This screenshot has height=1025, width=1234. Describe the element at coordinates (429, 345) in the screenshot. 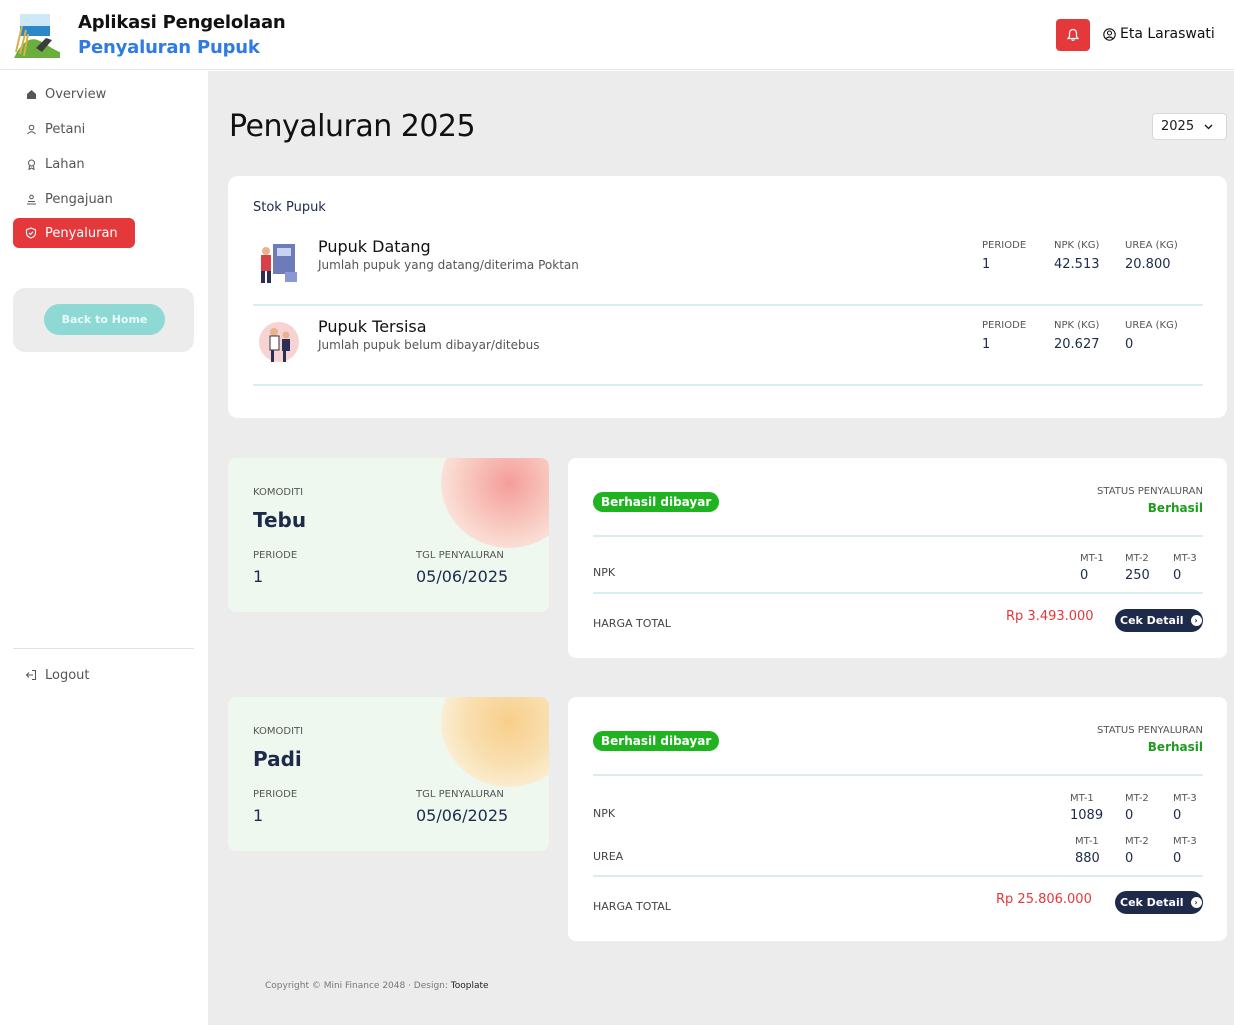

I see `stok-desc: Jumlah pupuk belum dibayar/ditebus` at that location.